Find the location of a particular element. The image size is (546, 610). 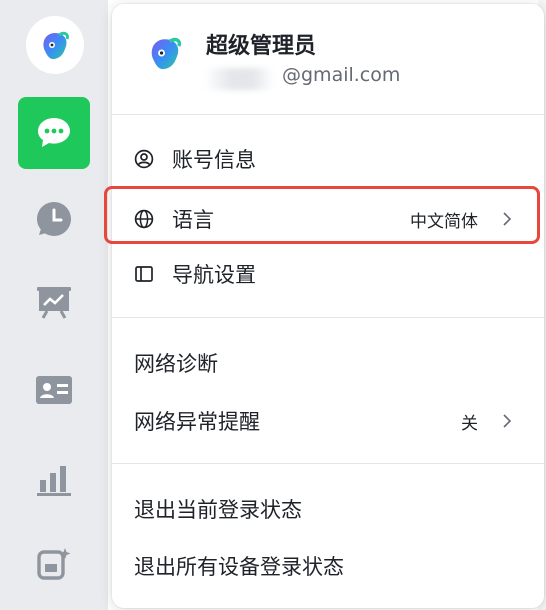

workplace-icon is located at coordinates (54, 564).